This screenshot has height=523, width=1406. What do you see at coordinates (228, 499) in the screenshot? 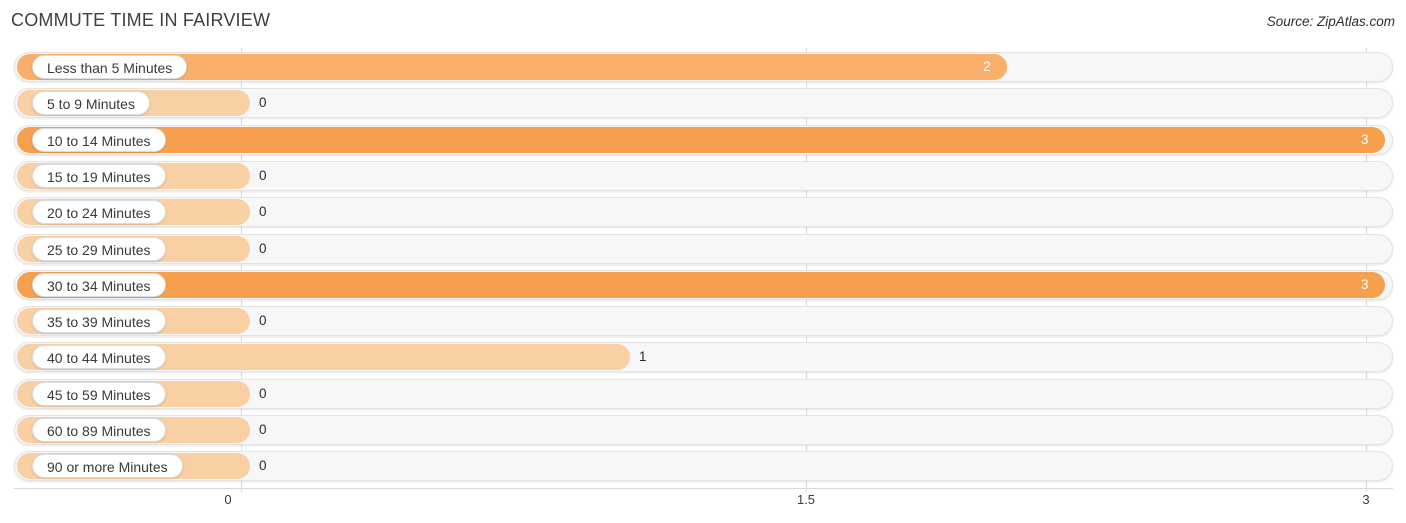
I see `axis-tick-label: 0` at bounding box center [228, 499].